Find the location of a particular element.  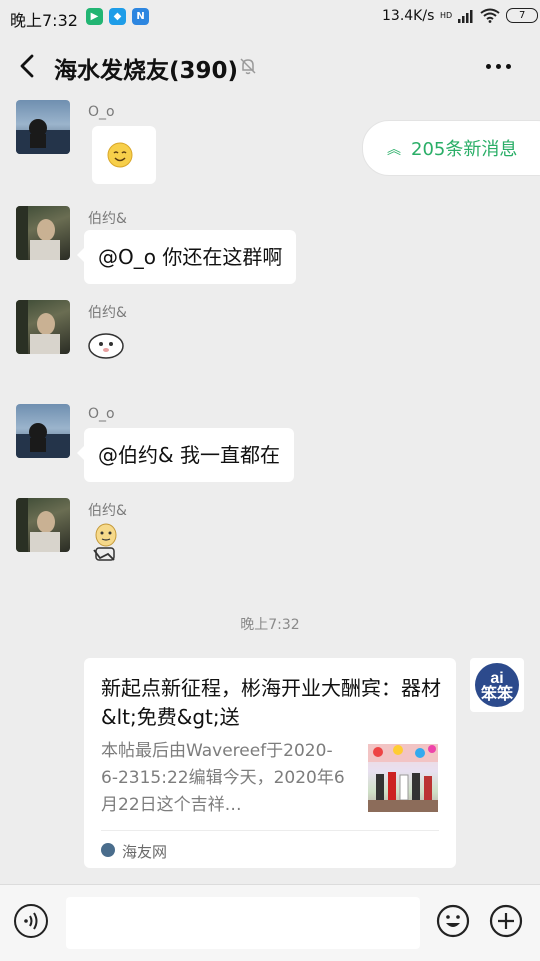

chat-header: 海水发烧友(390) is located at coordinates (270, 66).